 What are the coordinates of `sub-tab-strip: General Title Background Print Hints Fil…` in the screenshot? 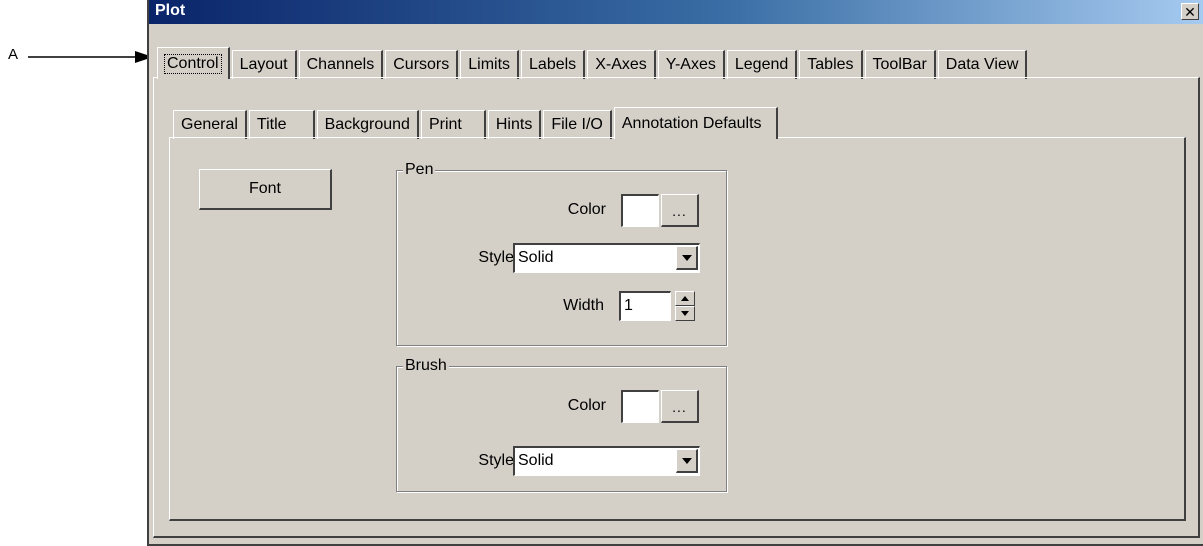 It's located at (476, 123).